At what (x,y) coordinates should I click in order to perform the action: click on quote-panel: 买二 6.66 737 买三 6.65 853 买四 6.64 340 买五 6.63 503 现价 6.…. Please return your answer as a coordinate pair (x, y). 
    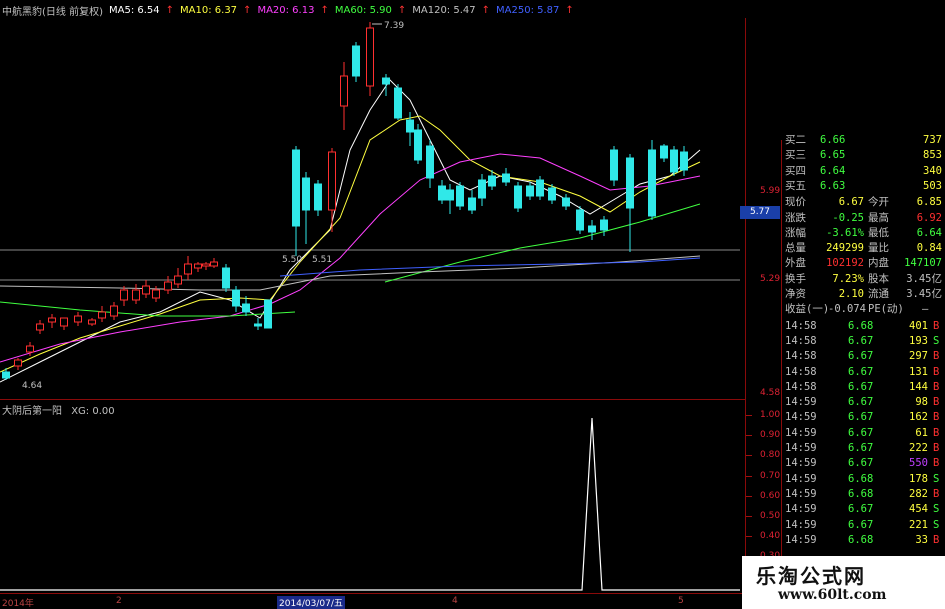
    Looking at the image, I should click on (863, 371).